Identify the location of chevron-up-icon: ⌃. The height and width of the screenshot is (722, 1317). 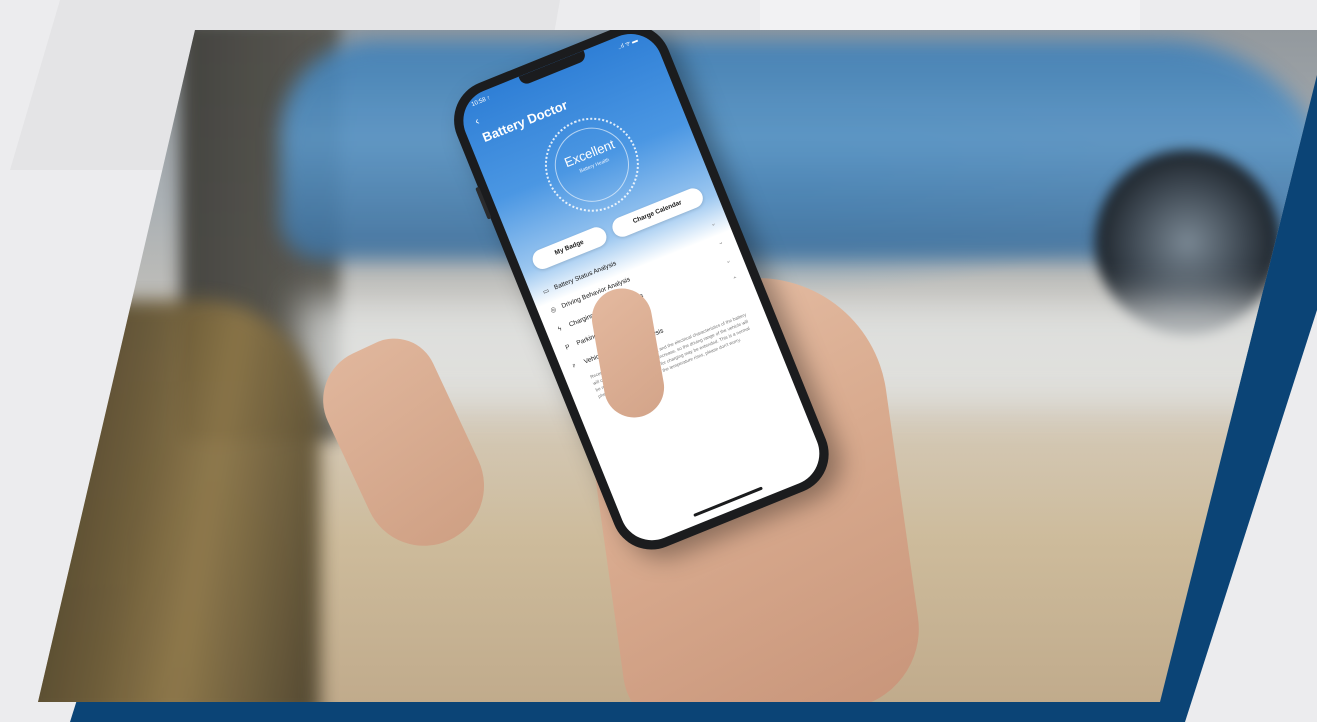
(735, 279).